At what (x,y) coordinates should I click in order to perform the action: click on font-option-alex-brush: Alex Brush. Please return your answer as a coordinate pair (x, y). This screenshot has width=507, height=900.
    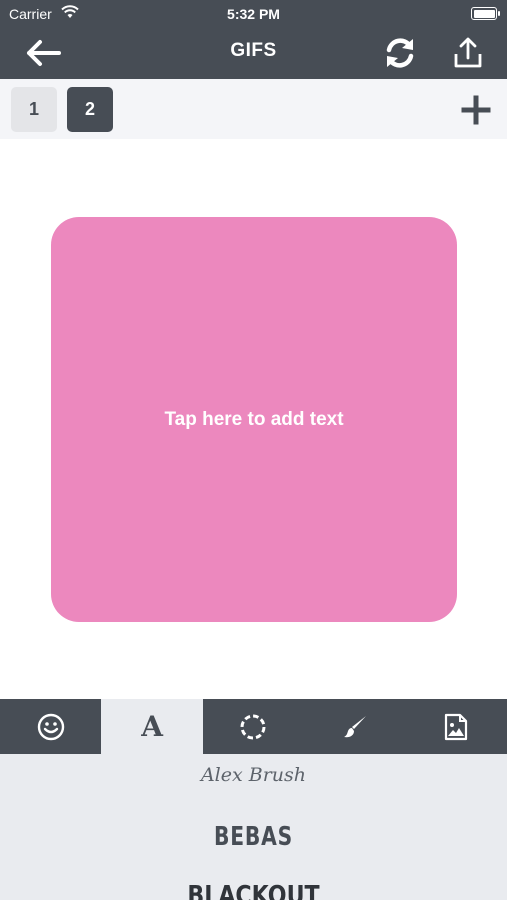
    Looking at the image, I should click on (253, 775).